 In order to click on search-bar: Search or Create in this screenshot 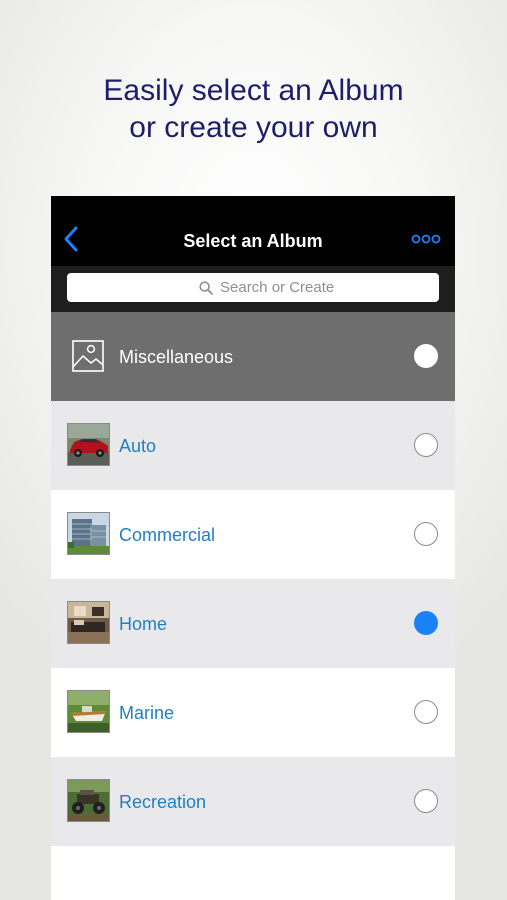, I will do `click(253, 289)`.